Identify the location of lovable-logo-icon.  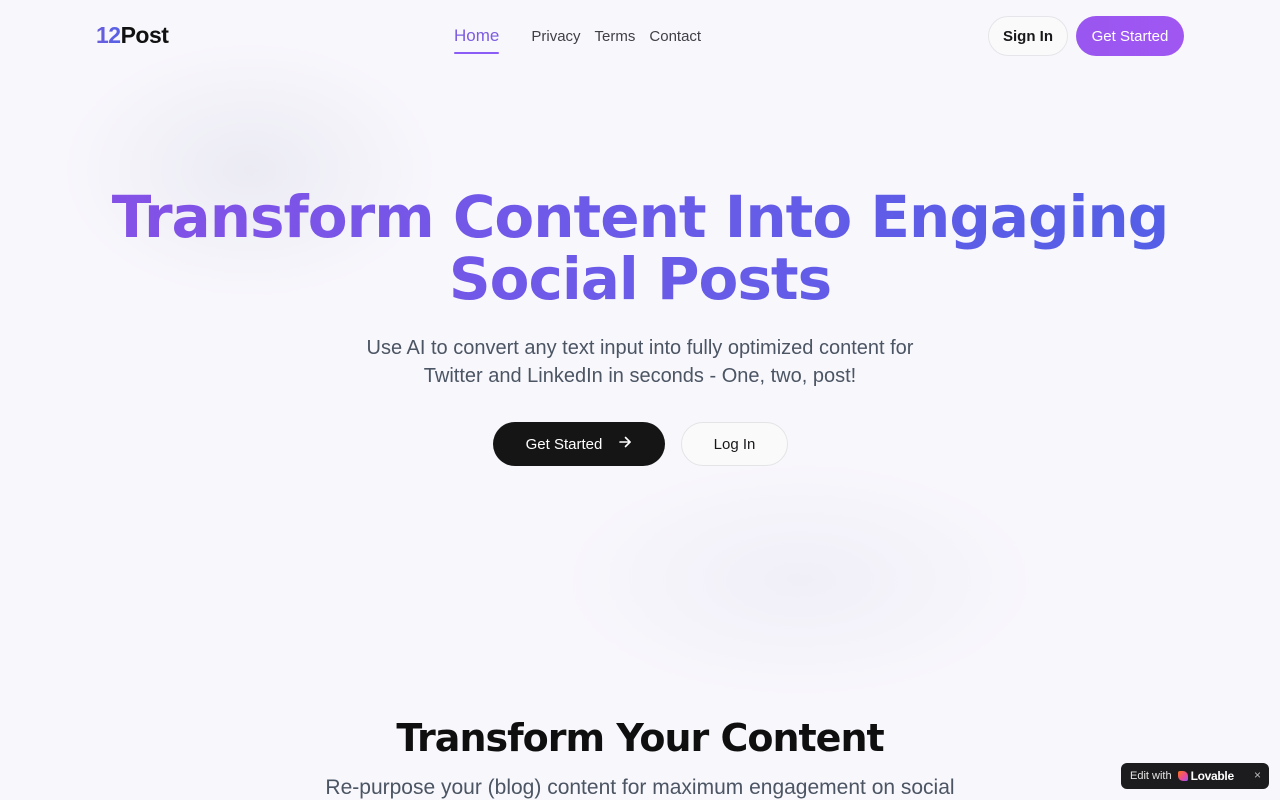
(1182, 776).